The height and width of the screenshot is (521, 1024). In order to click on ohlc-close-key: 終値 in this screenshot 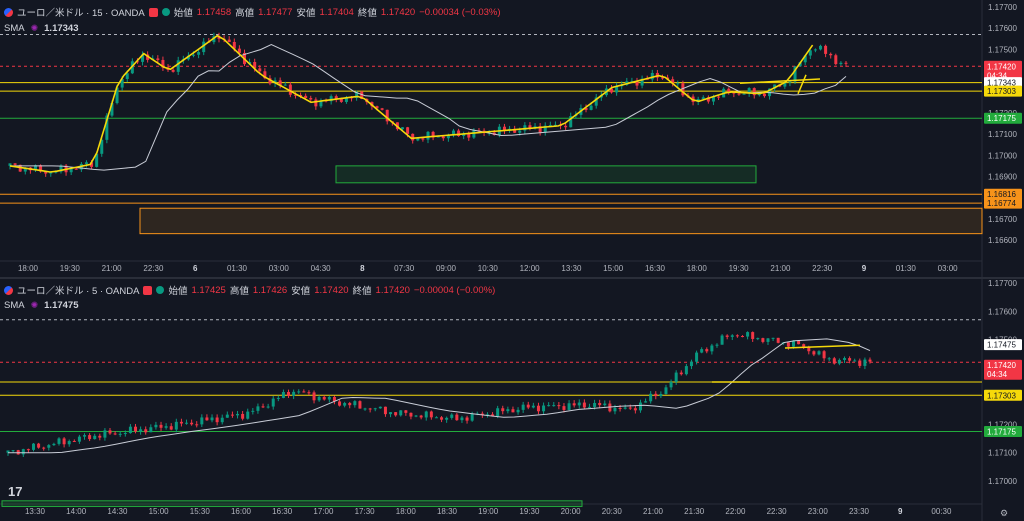, I will do `click(367, 13)`.